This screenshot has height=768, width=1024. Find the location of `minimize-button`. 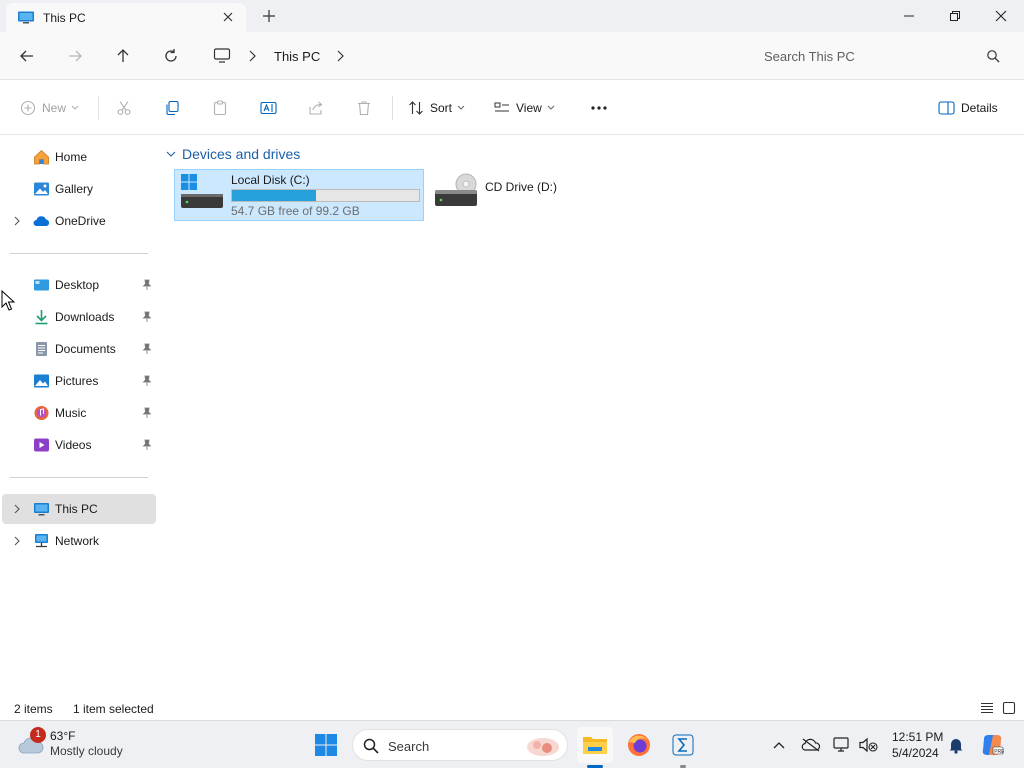

minimize-button is located at coordinates (909, 16).